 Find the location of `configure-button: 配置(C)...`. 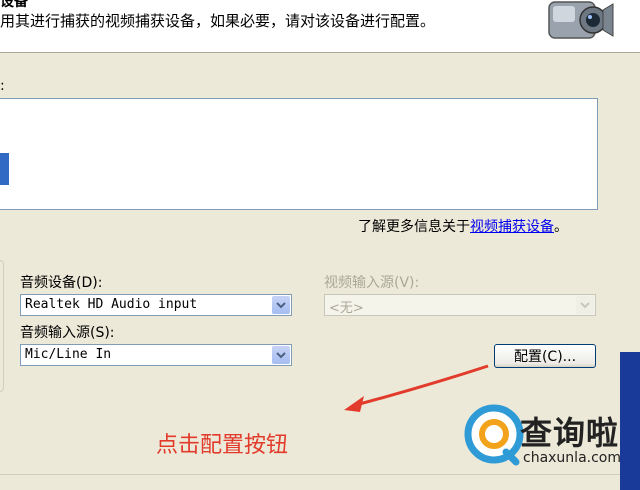

configure-button: 配置(C)... is located at coordinates (545, 356).